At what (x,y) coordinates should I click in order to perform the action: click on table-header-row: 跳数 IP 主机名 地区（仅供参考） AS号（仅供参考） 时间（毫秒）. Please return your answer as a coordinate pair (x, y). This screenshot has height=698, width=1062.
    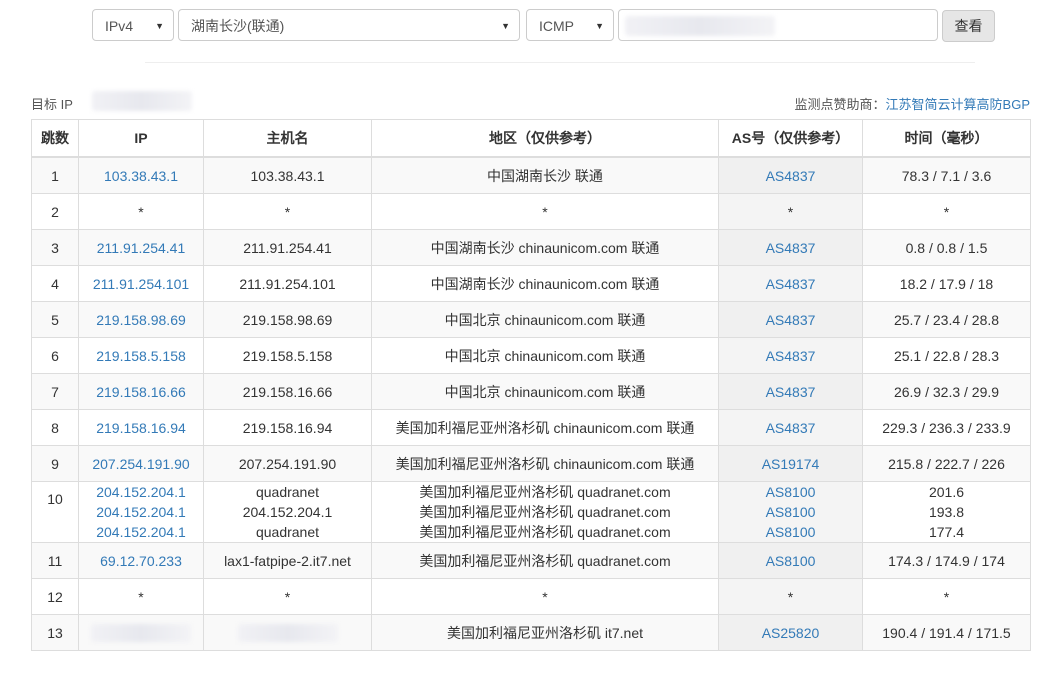
    Looking at the image, I should click on (531, 138).